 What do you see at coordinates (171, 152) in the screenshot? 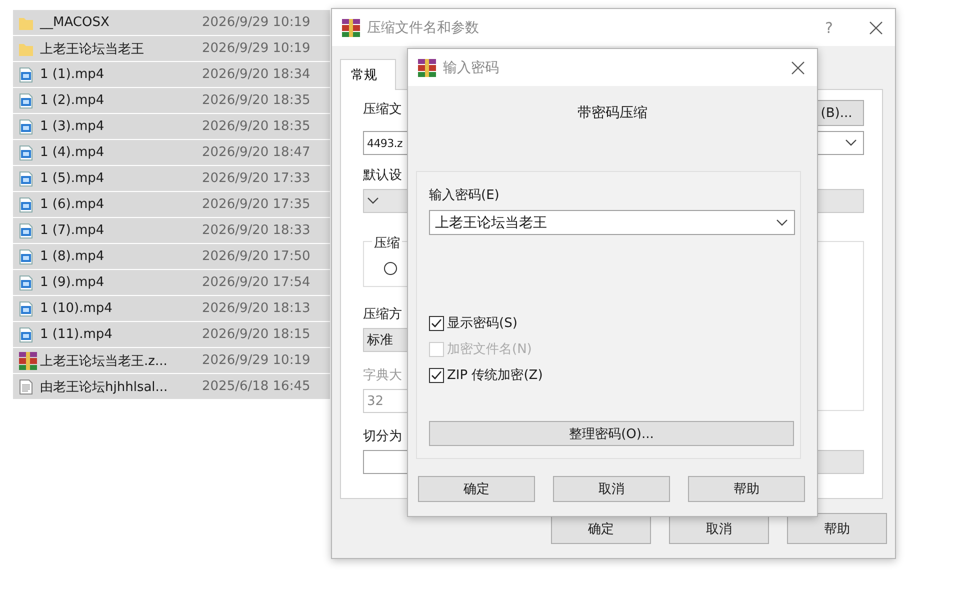
I see `file-row: 1 (4).mp4 2026/9/20 18:47` at bounding box center [171, 152].